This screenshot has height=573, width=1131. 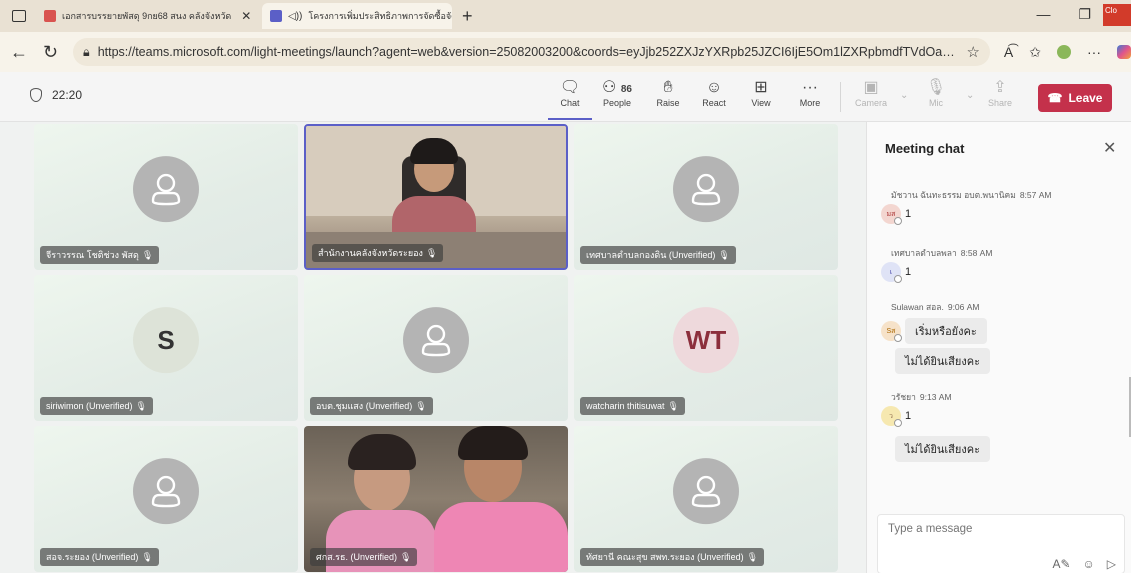 I want to click on people-label: People, so click(x=617, y=103).